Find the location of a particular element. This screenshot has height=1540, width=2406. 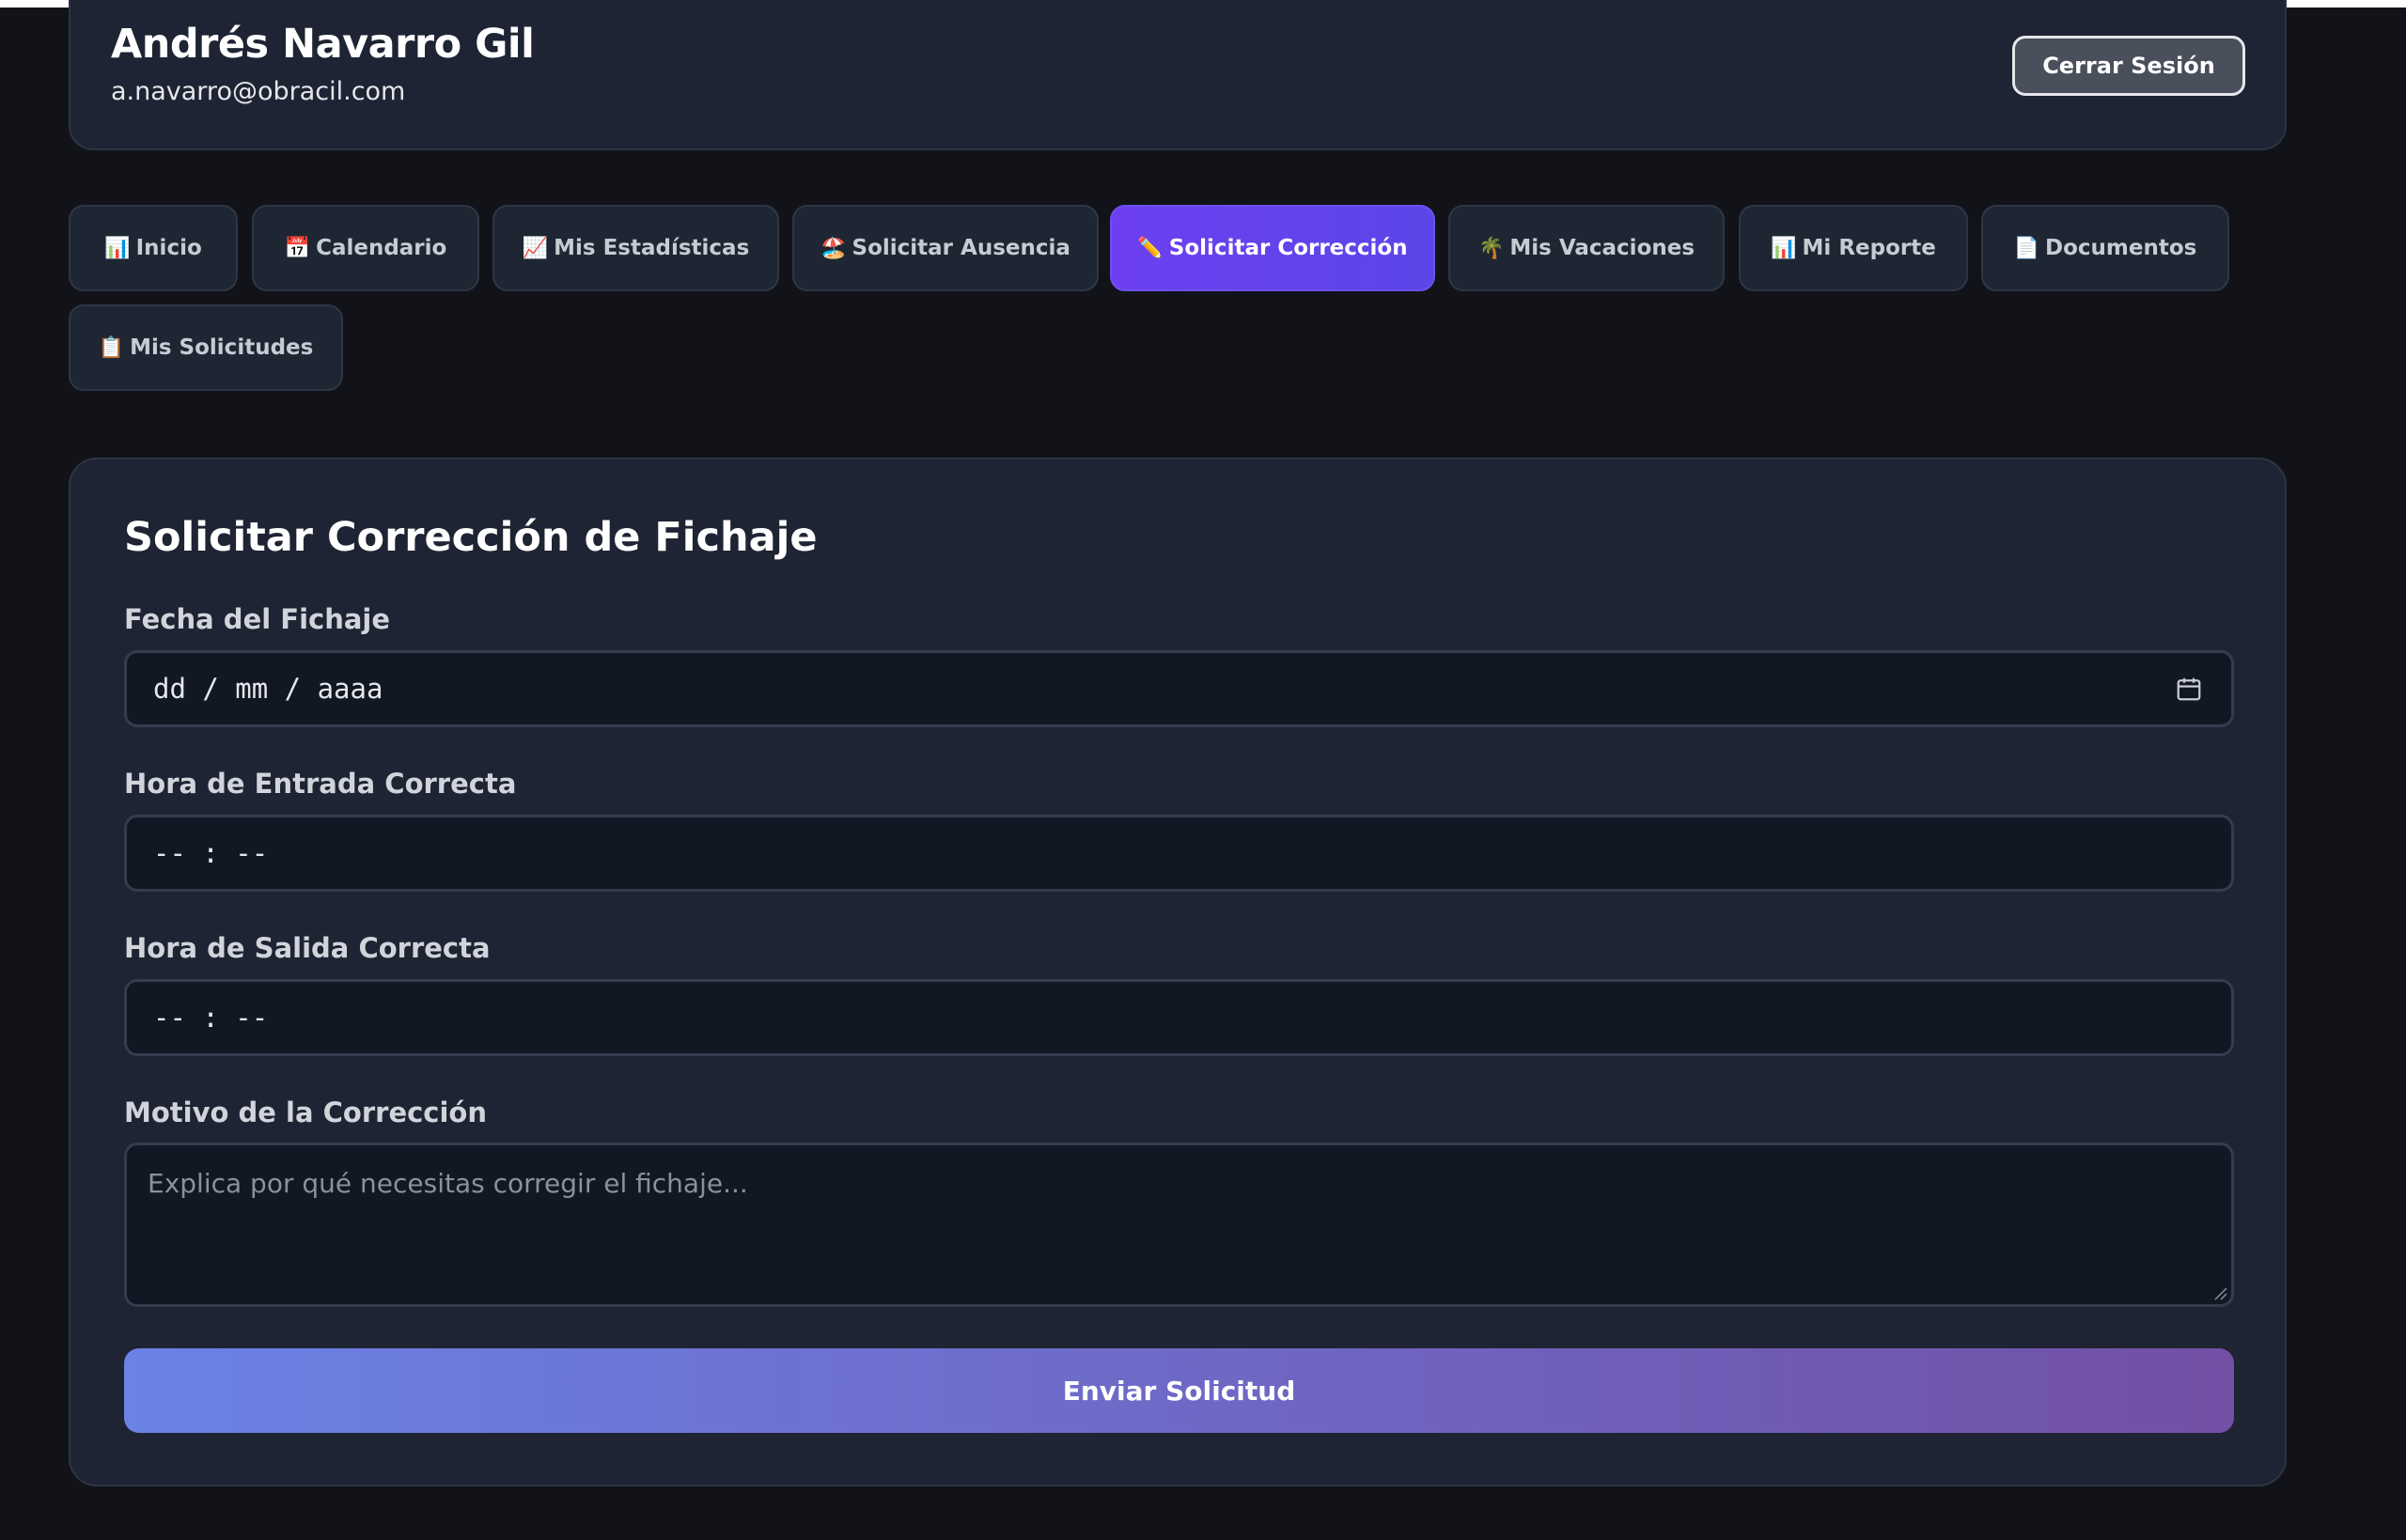

palm-tree-icon: 🌴 is located at coordinates (1491, 248).